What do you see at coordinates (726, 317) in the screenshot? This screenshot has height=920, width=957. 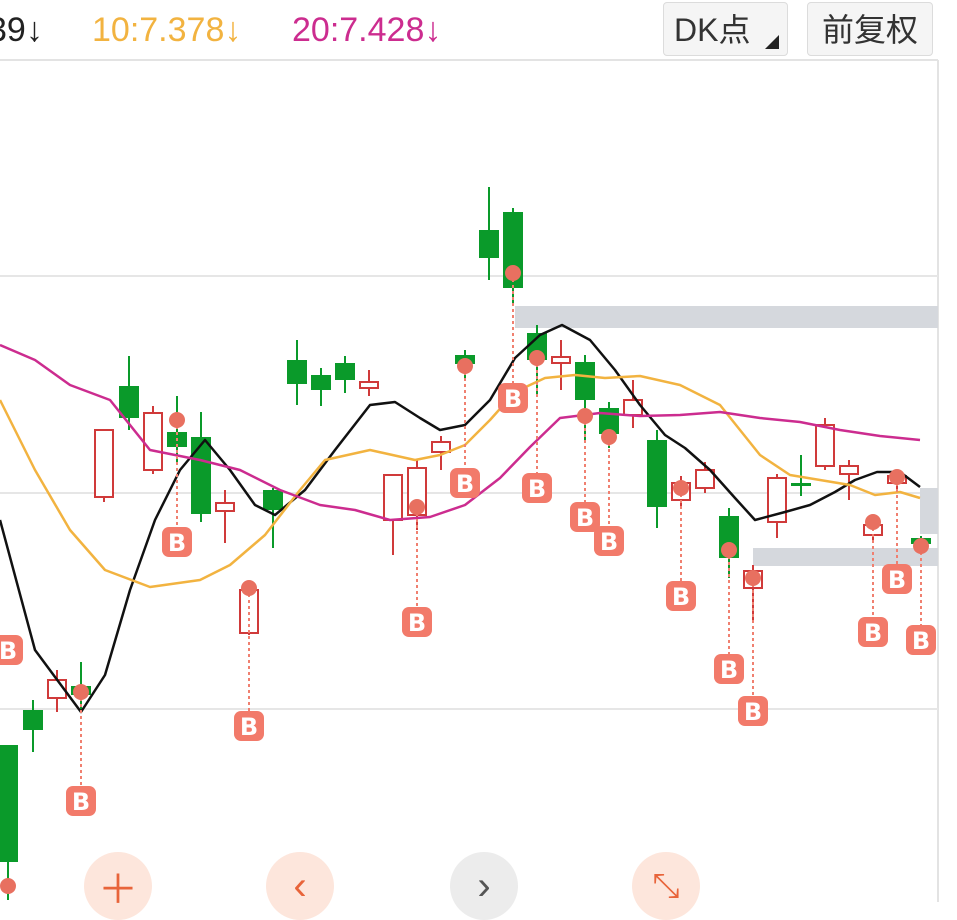 I see `resistance-zone` at bounding box center [726, 317].